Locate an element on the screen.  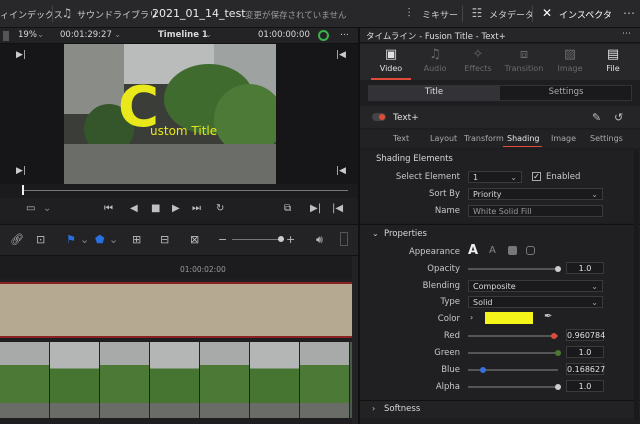
zoom-slider is located at coordinates (258, 239).